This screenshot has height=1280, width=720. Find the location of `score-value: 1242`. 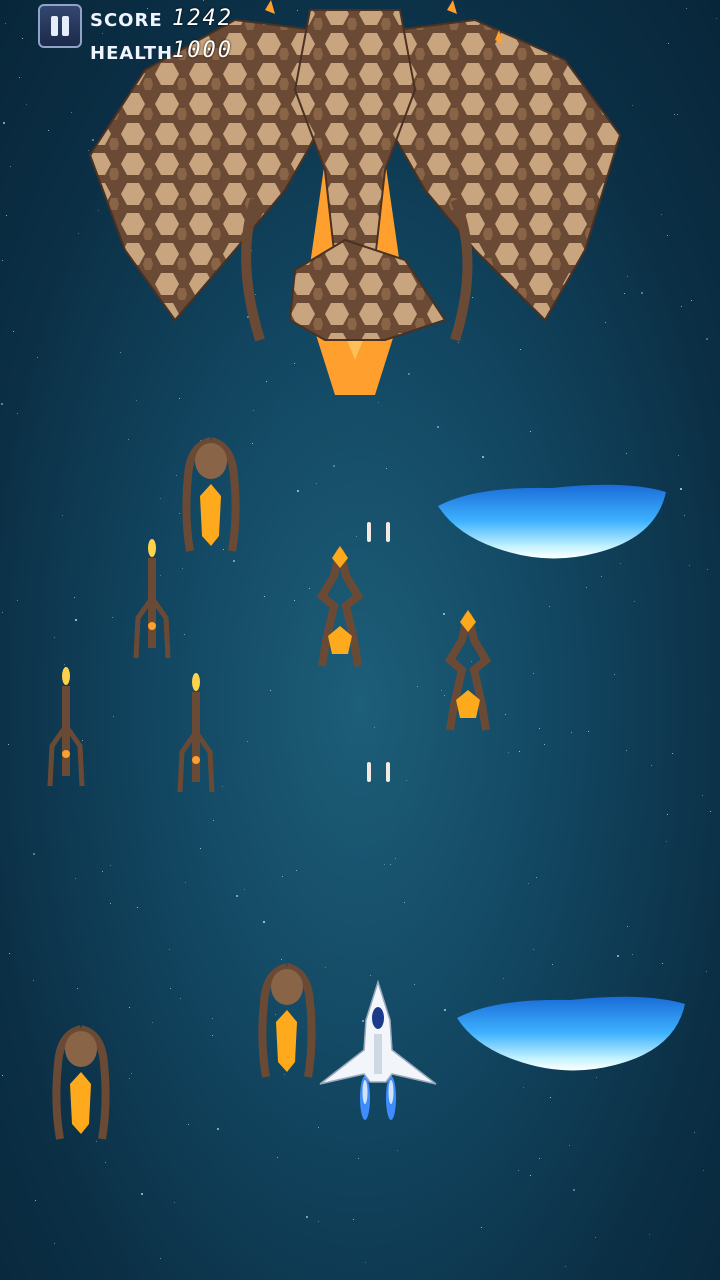

score-value: 1242 is located at coordinates (202, 18).